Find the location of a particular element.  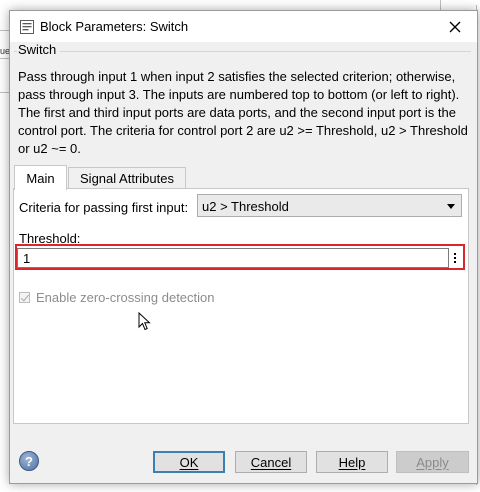

tab-signal-attributes: Signal Attributes is located at coordinates (127, 178).